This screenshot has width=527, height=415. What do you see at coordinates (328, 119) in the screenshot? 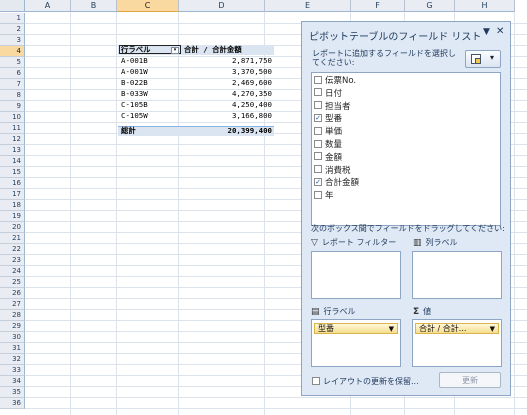
I see `field-item: ✓ 型番` at bounding box center [328, 119].